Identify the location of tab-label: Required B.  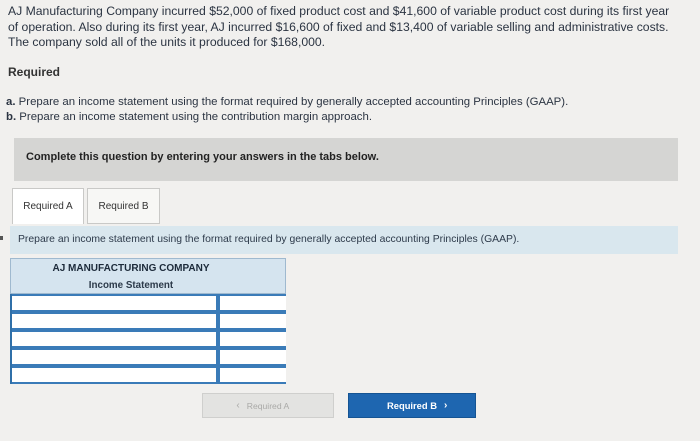
(123, 206).